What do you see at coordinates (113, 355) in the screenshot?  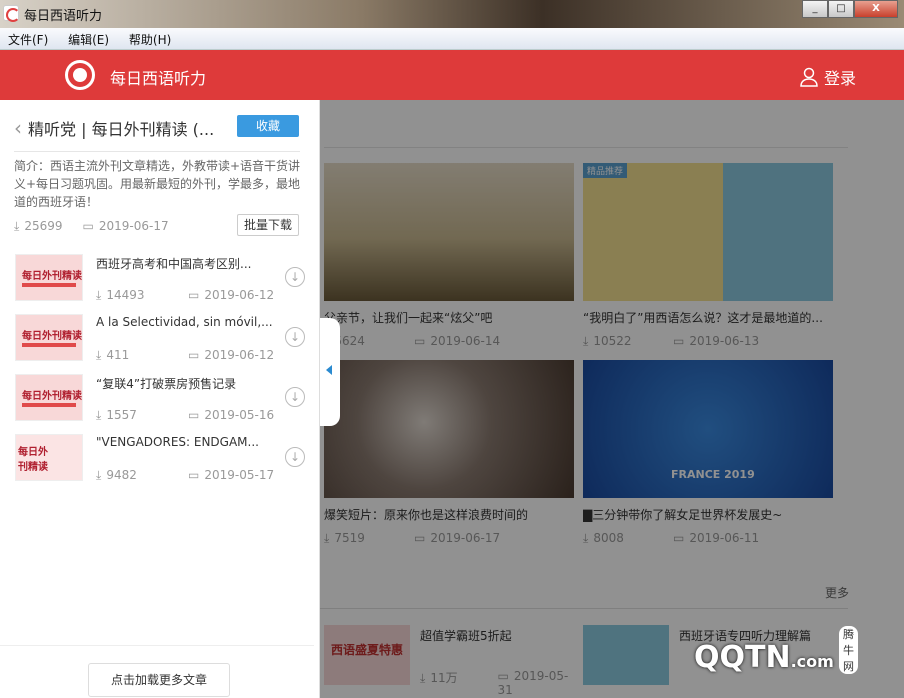 I see `download-count: ⤓ 411` at bounding box center [113, 355].